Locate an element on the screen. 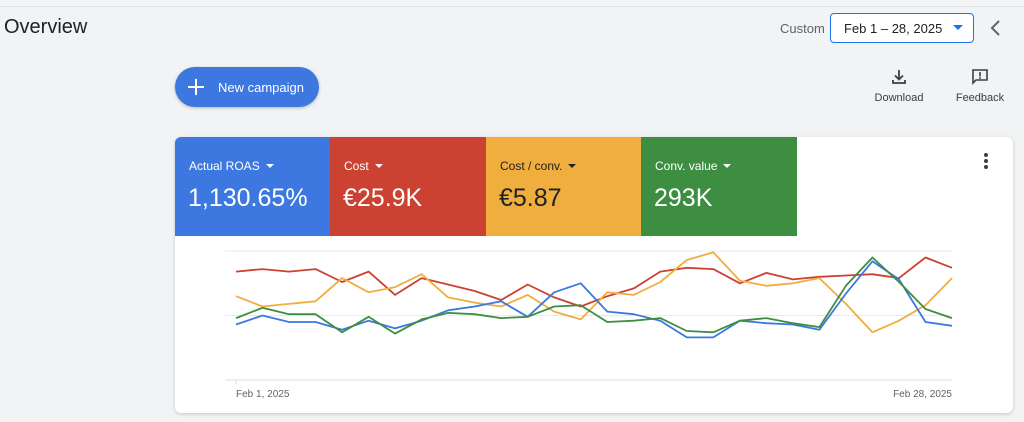  metric-label: Cost / conv. is located at coordinates (538, 166).